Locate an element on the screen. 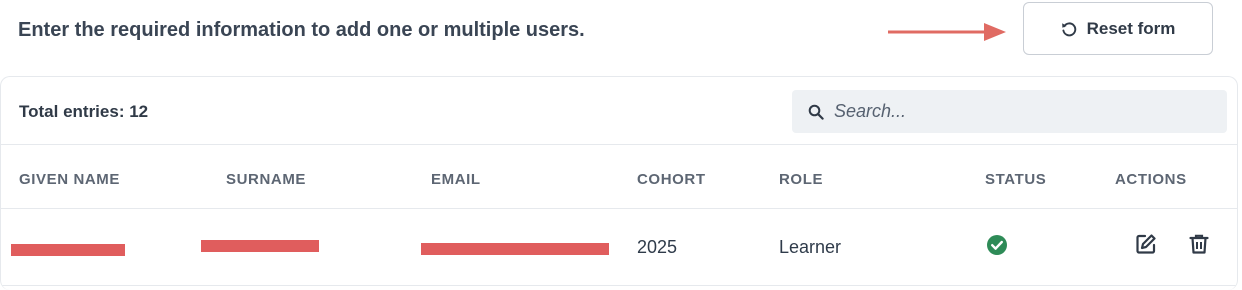 This screenshot has width=1242, height=290. search-box is located at coordinates (1009, 111).